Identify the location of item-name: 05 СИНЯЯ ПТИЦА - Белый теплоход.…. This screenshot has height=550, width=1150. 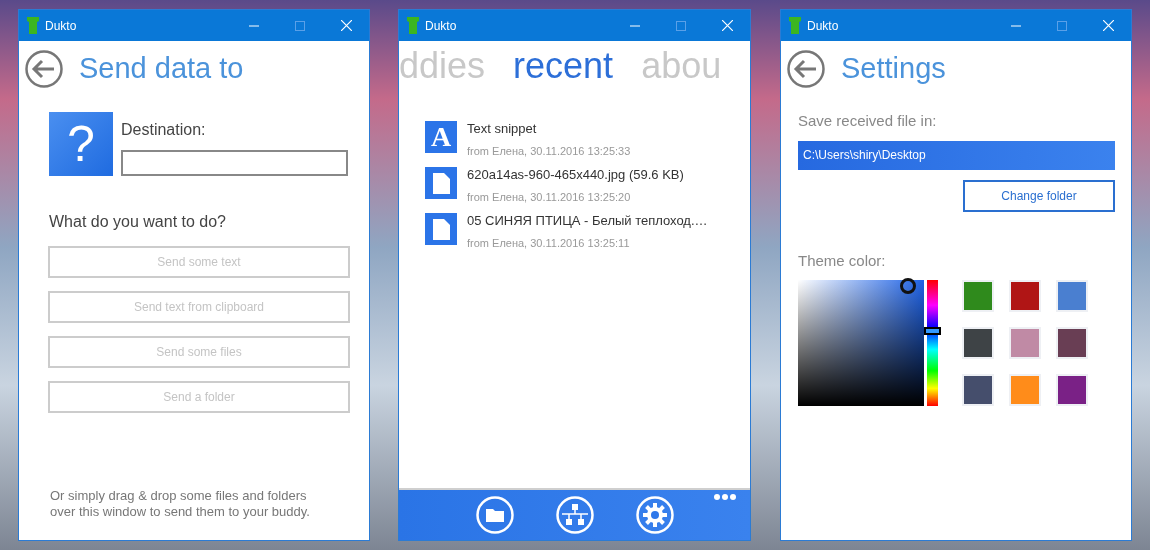
(587, 221).